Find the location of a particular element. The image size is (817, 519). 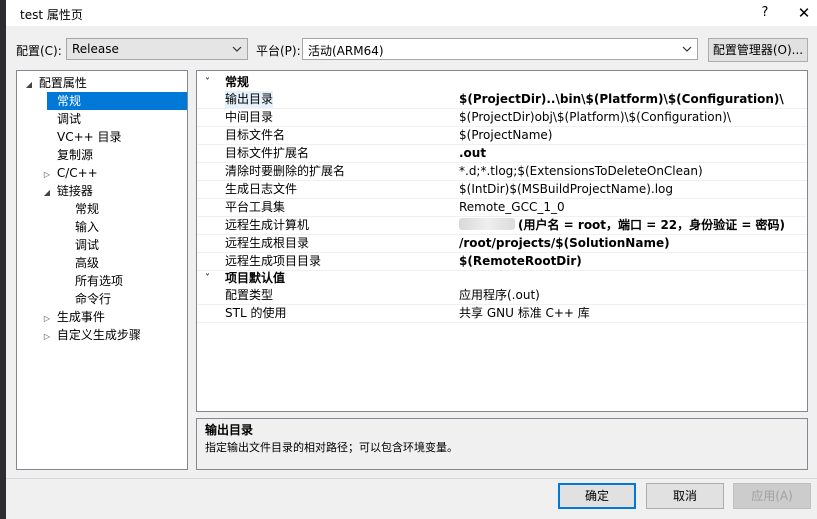

tree-node-debugging: 调试 is located at coordinates (69, 119).